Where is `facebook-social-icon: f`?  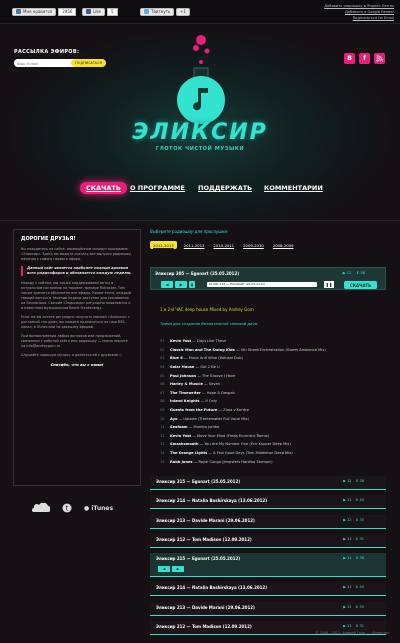
facebook-social-icon: f is located at coordinates (364, 58).